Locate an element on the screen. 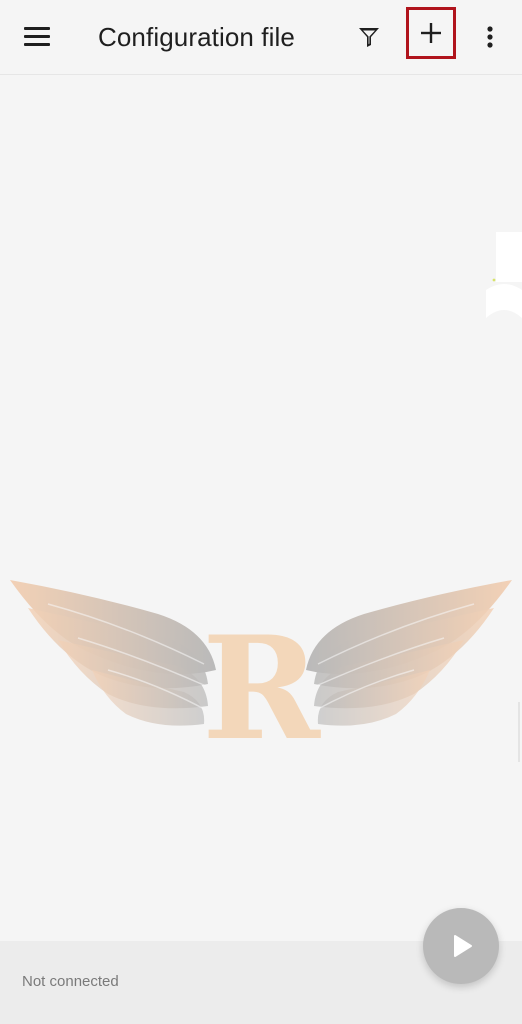  connect-fab-button is located at coordinates (461, 946).